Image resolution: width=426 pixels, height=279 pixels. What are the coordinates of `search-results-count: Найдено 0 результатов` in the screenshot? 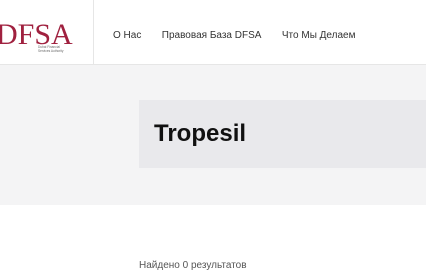 It's located at (193, 265).